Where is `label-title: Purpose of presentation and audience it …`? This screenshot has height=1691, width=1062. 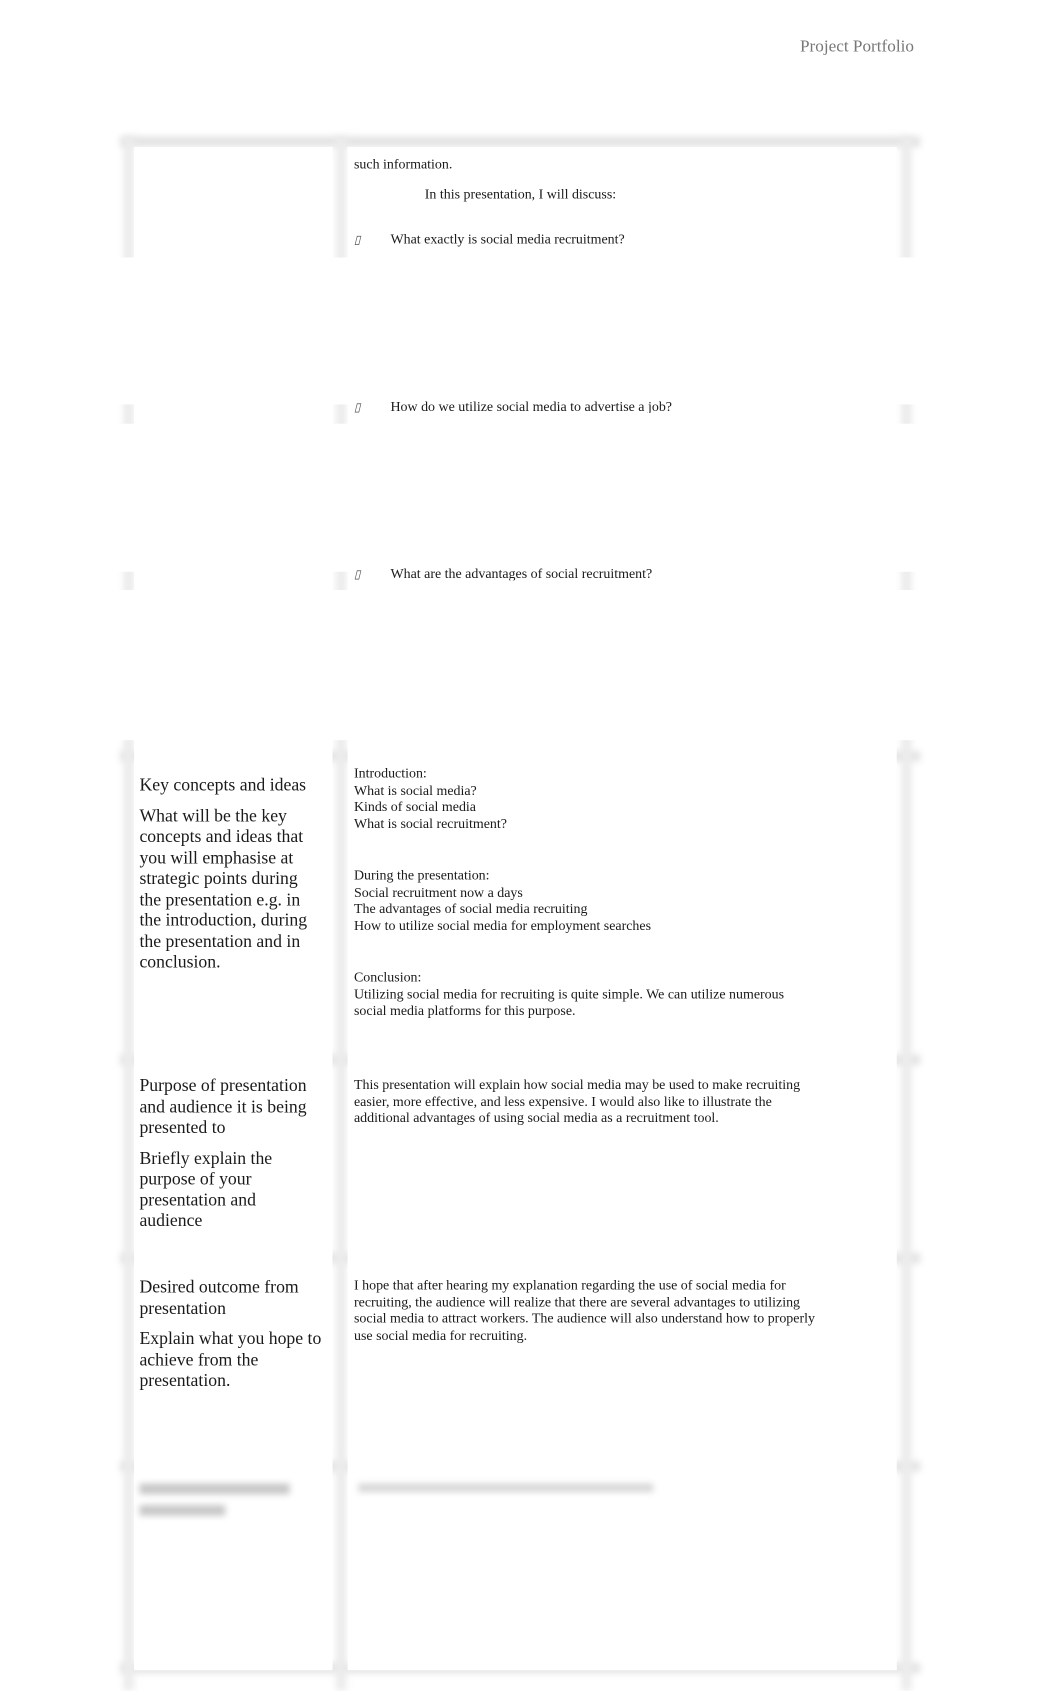 label-title: Purpose of presentation and audience it … is located at coordinates (223, 1106).